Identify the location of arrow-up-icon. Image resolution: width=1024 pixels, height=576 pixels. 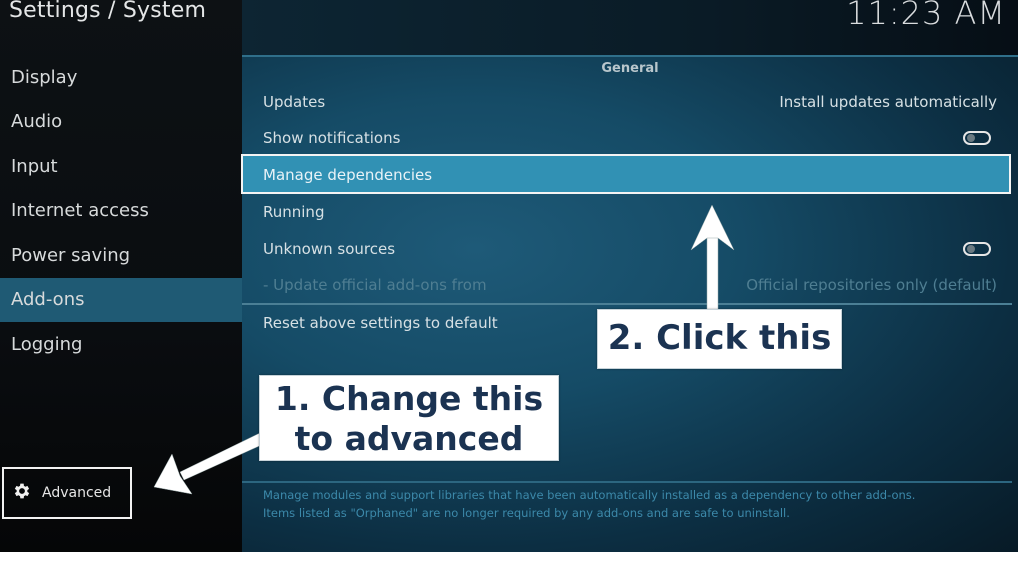
(712, 257).